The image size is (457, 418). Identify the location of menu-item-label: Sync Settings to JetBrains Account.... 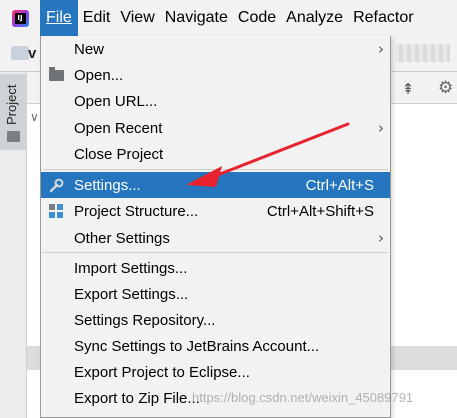
(197, 346).